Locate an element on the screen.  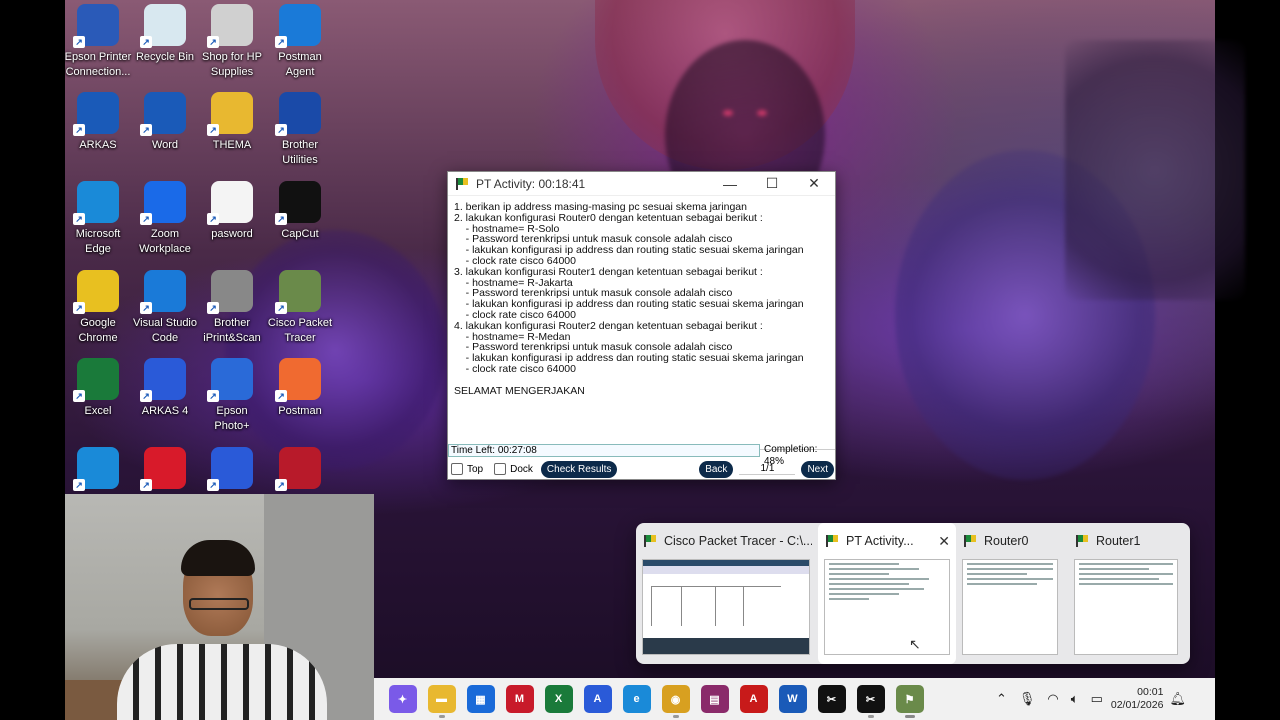
wifi-icon: ◠ is located at coordinates (1052, 699).